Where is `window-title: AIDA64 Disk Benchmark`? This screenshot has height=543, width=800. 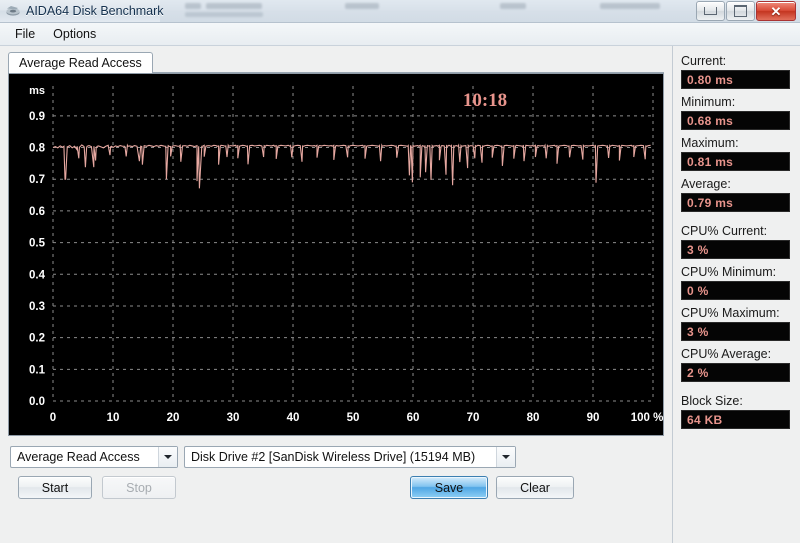 window-title: AIDA64 Disk Benchmark is located at coordinates (95, 11).